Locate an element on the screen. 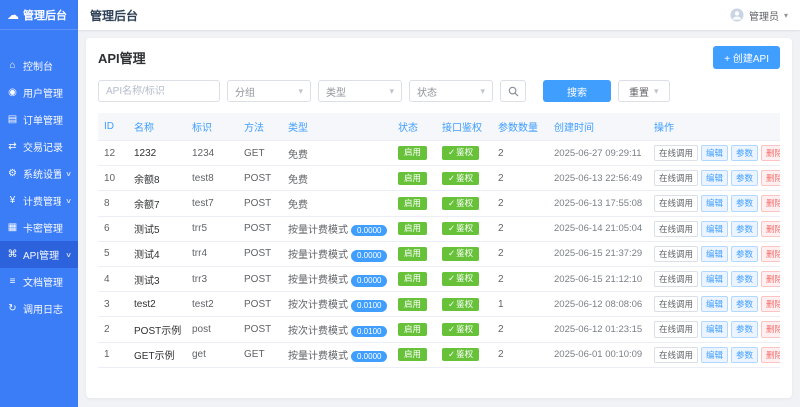 This screenshot has height=407, width=800. user-name: 管理员 is located at coordinates (763, 17).